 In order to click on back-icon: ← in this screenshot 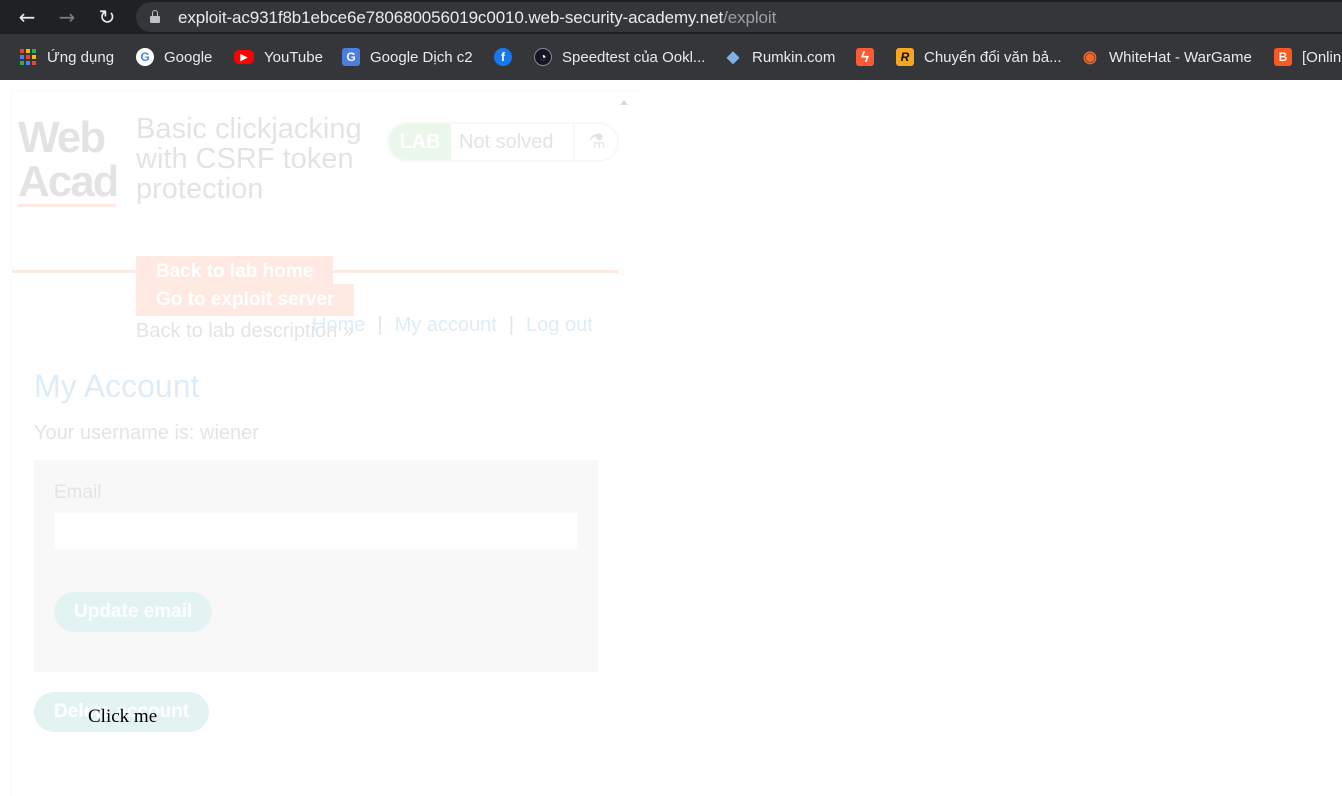, I will do `click(27, 17)`.